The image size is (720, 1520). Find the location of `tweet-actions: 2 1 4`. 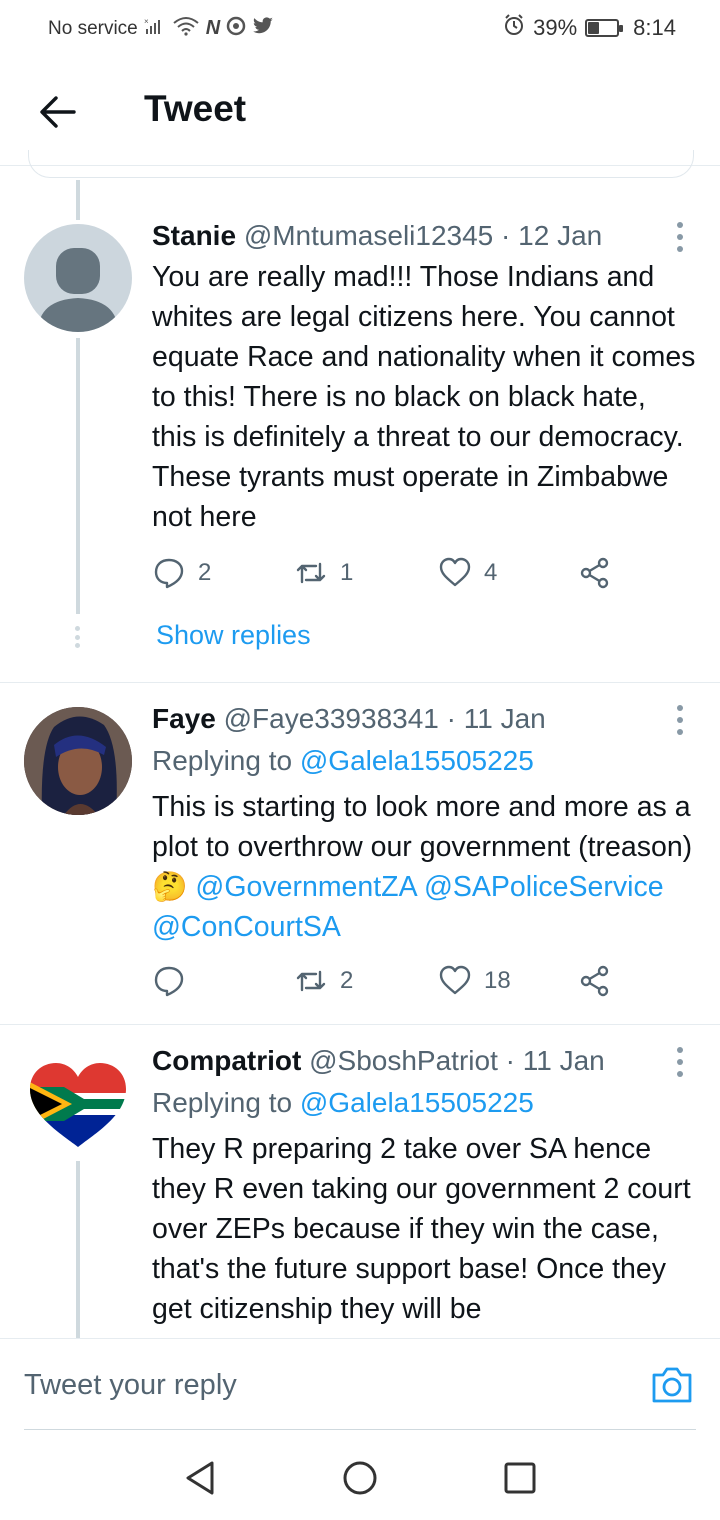

tweet-actions: 2 1 4 is located at coordinates (387, 576).